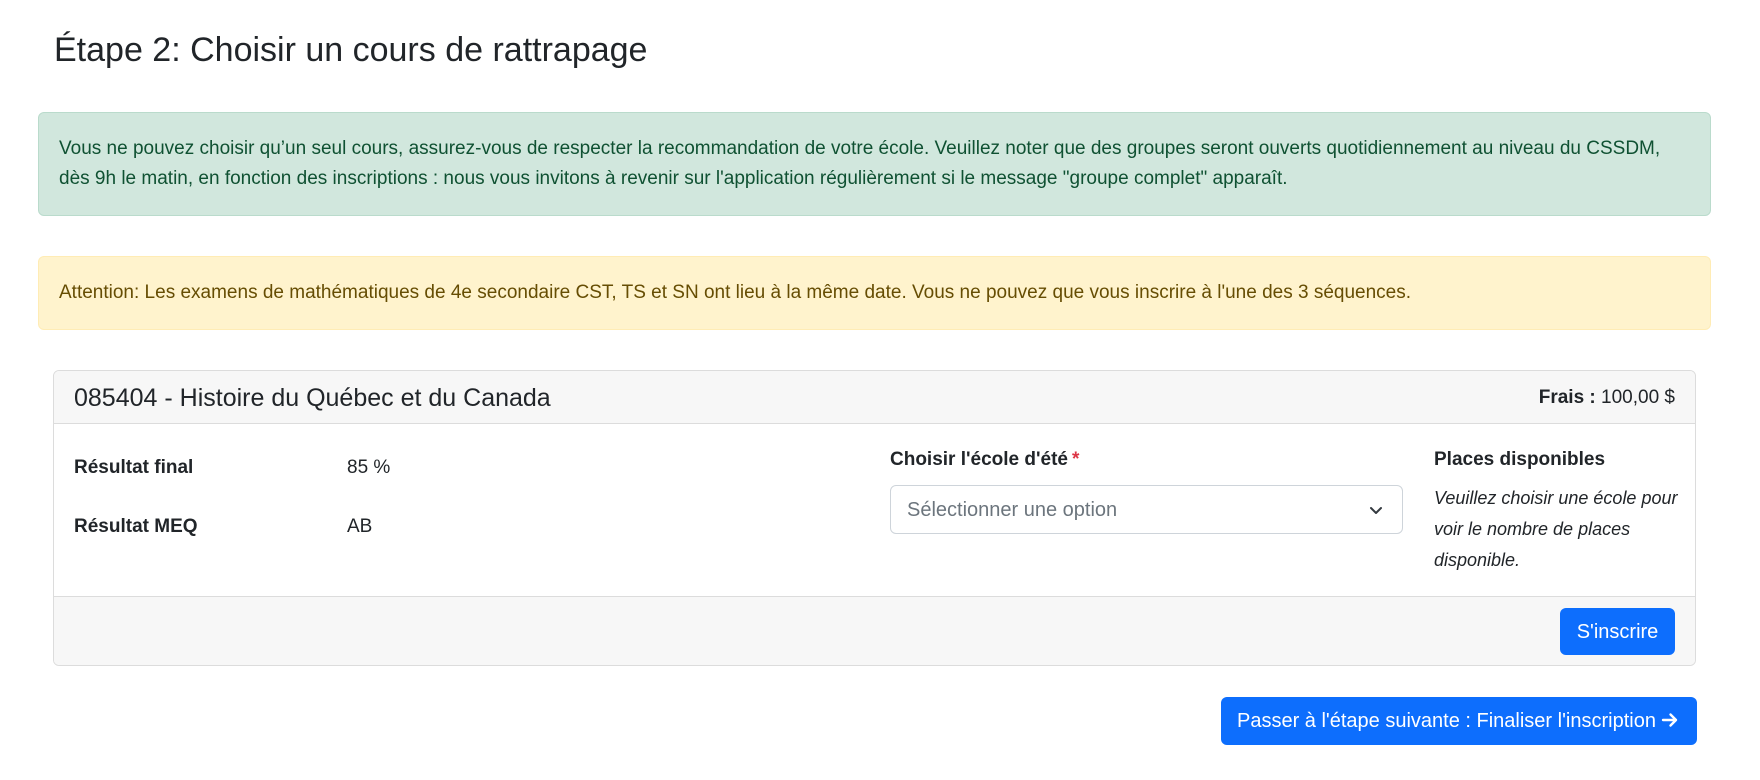 This screenshot has height=780, width=1760. Describe the element at coordinates (134, 467) in the screenshot. I see `final-result-label: Résultat final` at that location.